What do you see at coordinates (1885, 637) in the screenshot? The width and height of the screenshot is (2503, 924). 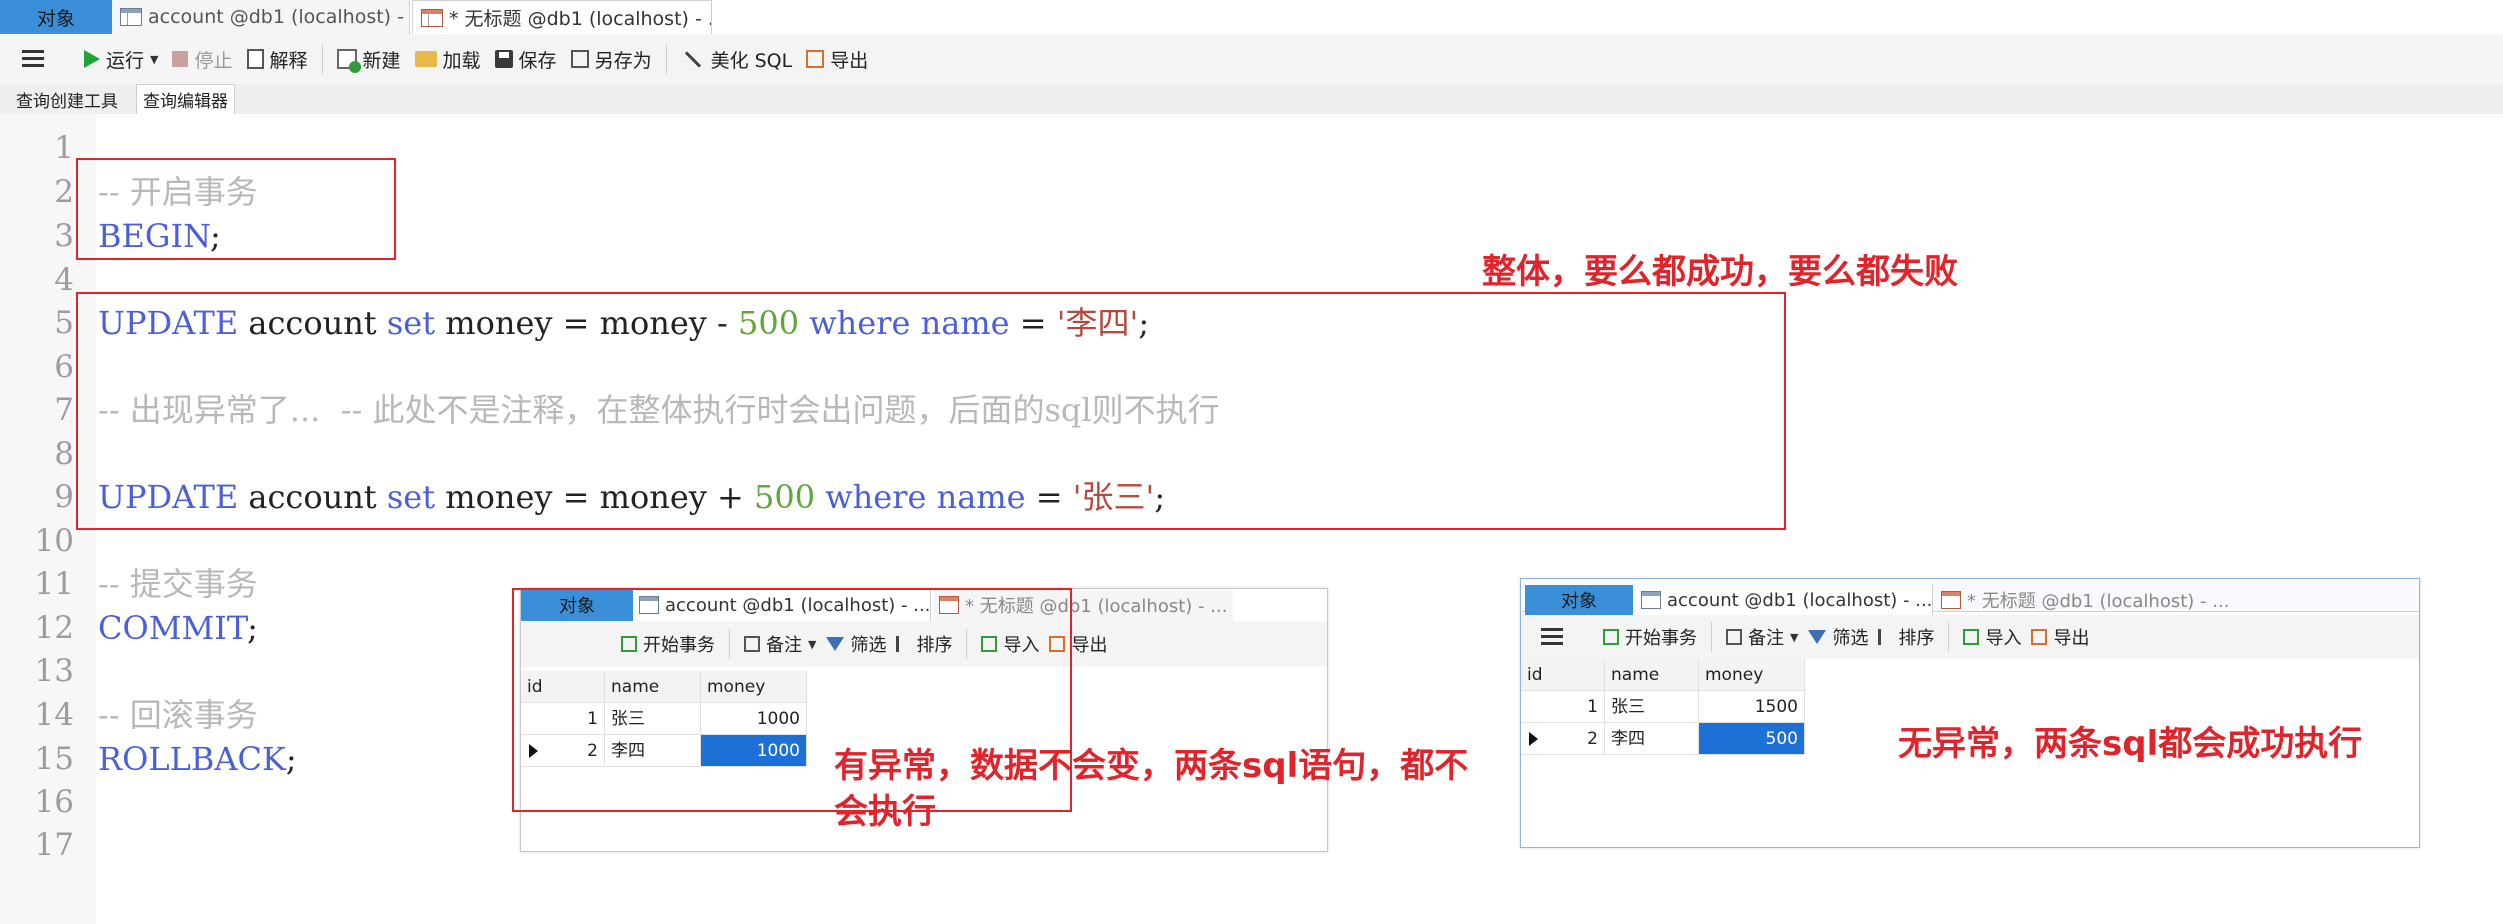 I see `sort-icon` at bounding box center [1885, 637].